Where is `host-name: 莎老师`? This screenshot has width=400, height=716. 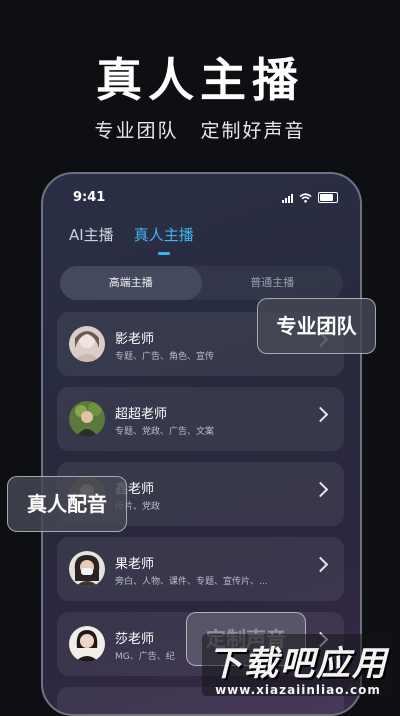 host-name: 莎老师 is located at coordinates (135, 639).